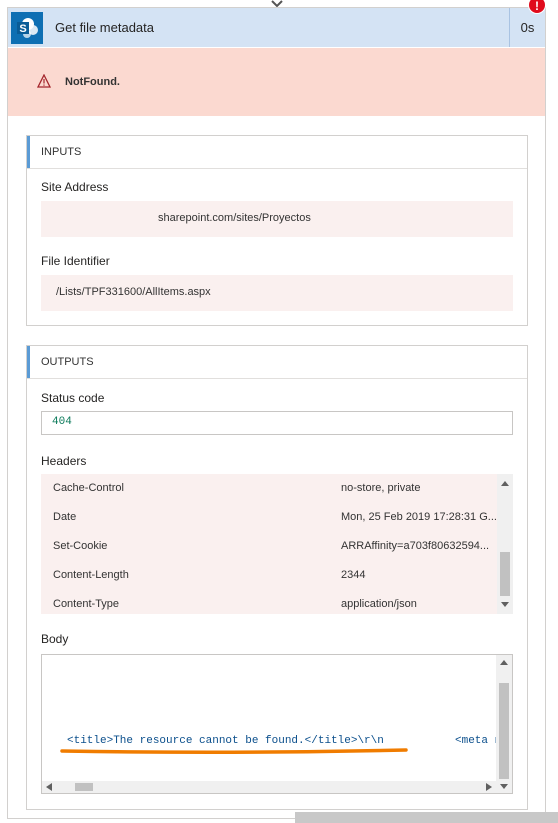  Describe the element at coordinates (64, 461) in the screenshot. I see `headers-label: Headers` at that location.